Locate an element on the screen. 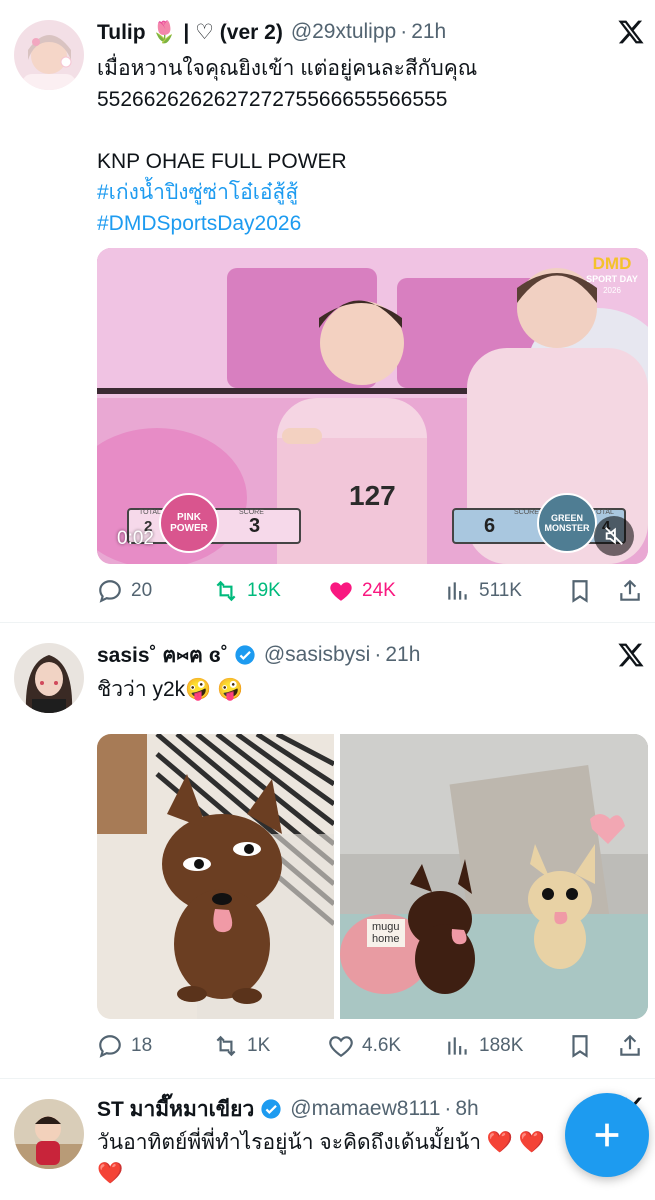 This screenshot has width=655, height=1200. reply-button: 20 is located at coordinates (155, 591).